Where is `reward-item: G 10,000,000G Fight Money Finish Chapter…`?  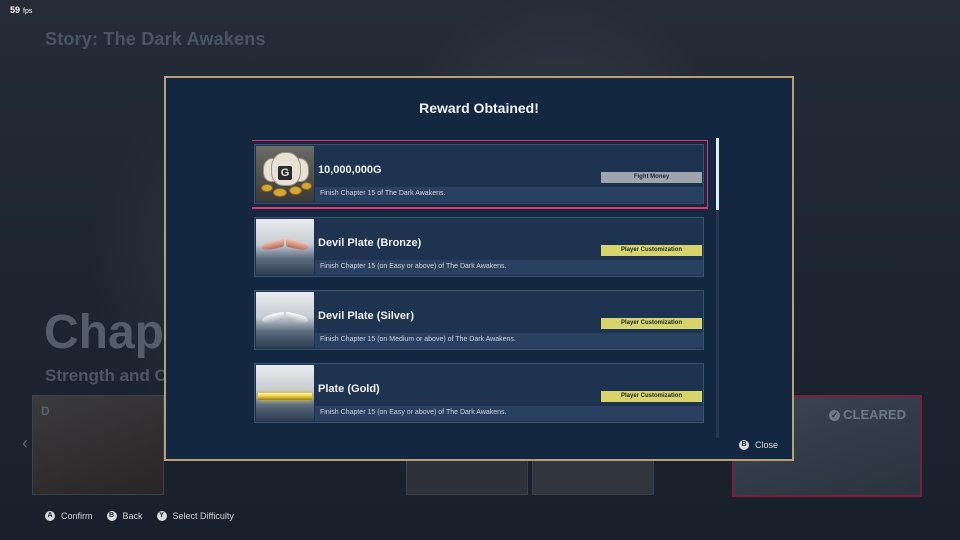
reward-item: G 10,000,000G Fight Money Finish Chapter… is located at coordinates (480, 174).